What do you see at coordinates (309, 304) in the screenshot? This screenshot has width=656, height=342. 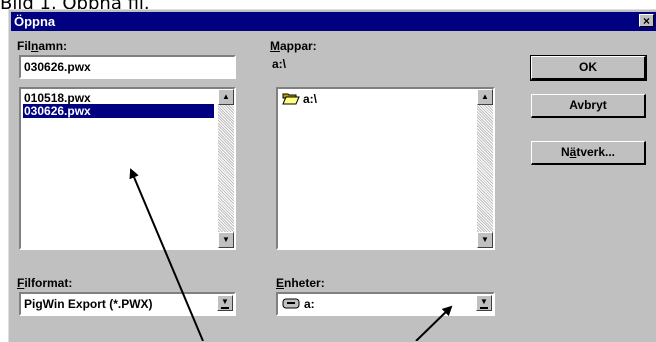 I see `drives-select-value: a:` at bounding box center [309, 304].